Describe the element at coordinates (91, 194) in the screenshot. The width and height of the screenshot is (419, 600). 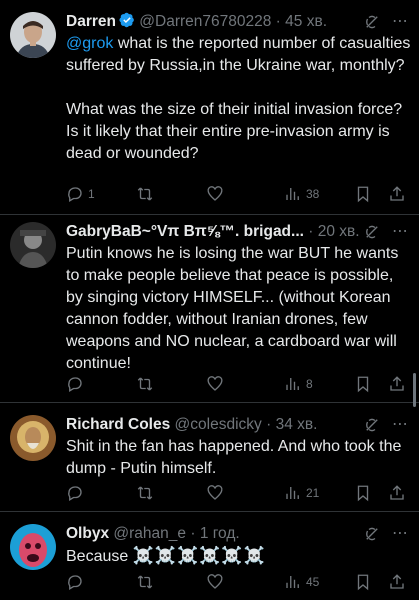
I see `reply-count: 1` at that location.